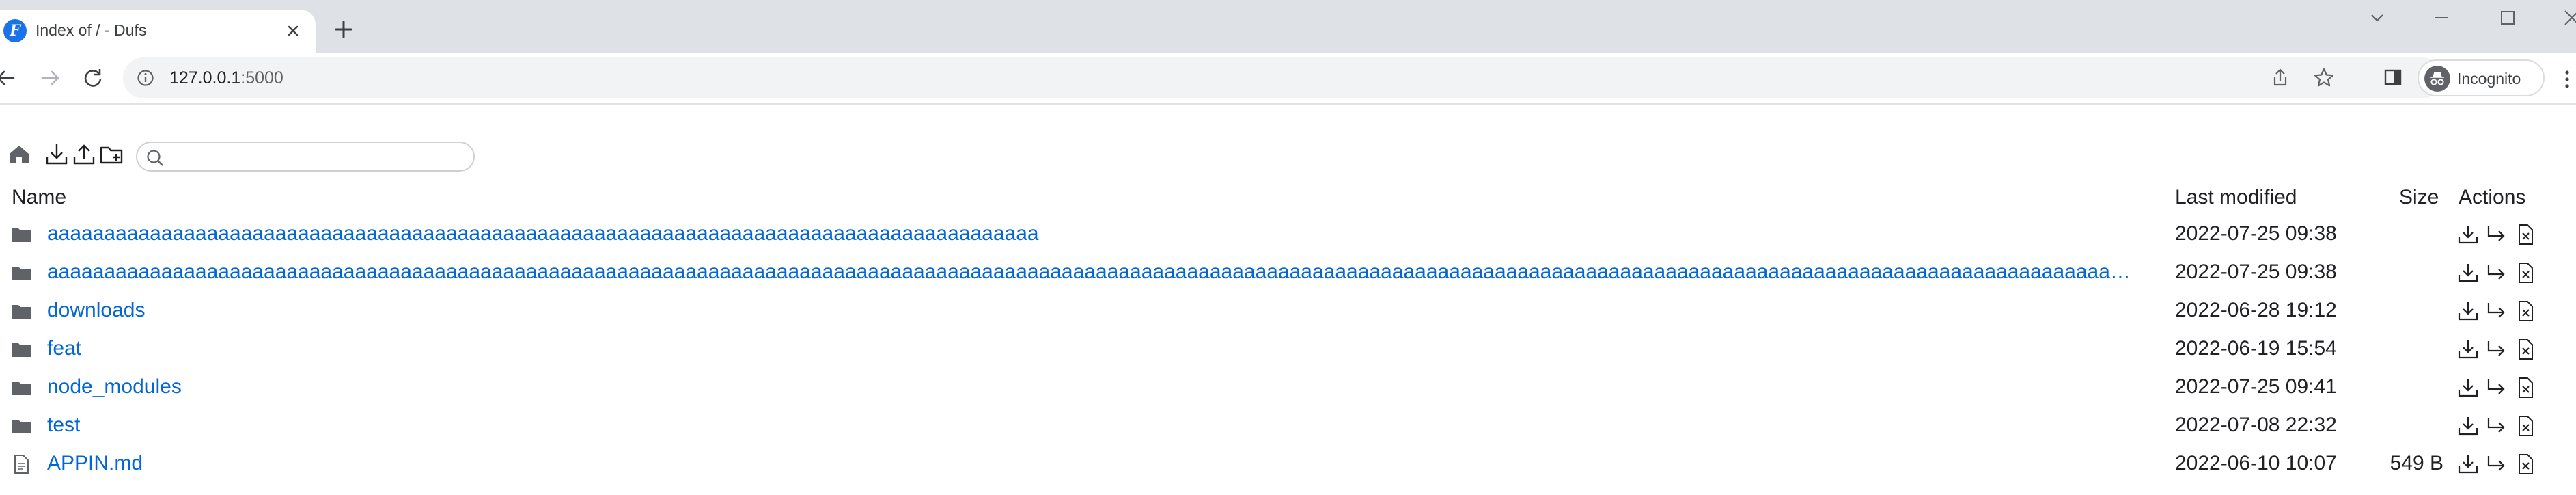  What do you see at coordinates (2419, 197) in the screenshot?
I see `column-header-size: Size` at bounding box center [2419, 197].